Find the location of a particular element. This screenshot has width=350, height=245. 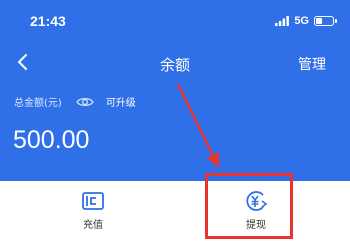

total-amount-label: 总金额(元) is located at coordinates (38, 103).